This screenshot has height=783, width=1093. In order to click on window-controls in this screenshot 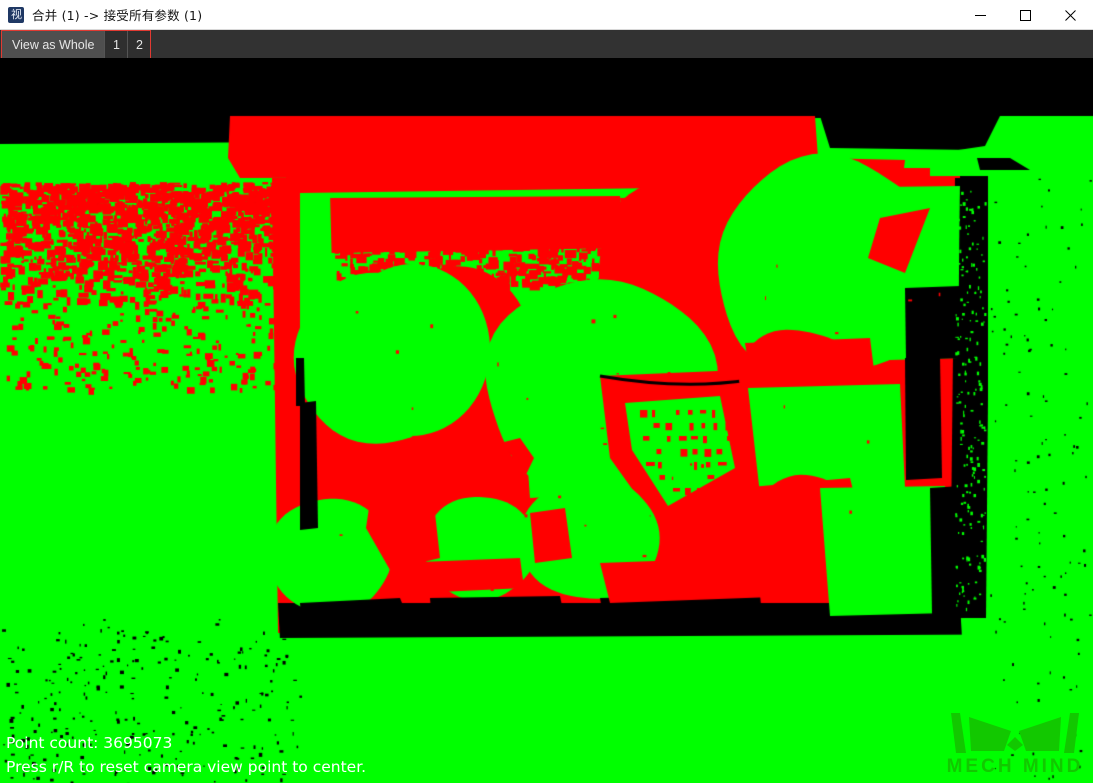, I will do `click(1025, 15)`.